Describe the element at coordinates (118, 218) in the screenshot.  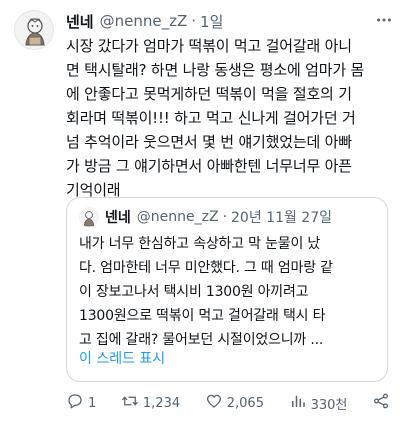
I see `quoted-author-name: 넨네` at that location.